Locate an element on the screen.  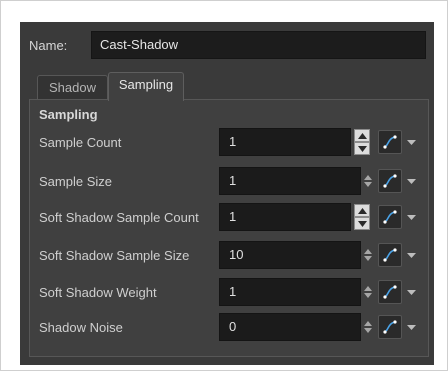
shadow-noise-function-button is located at coordinates (390, 327).